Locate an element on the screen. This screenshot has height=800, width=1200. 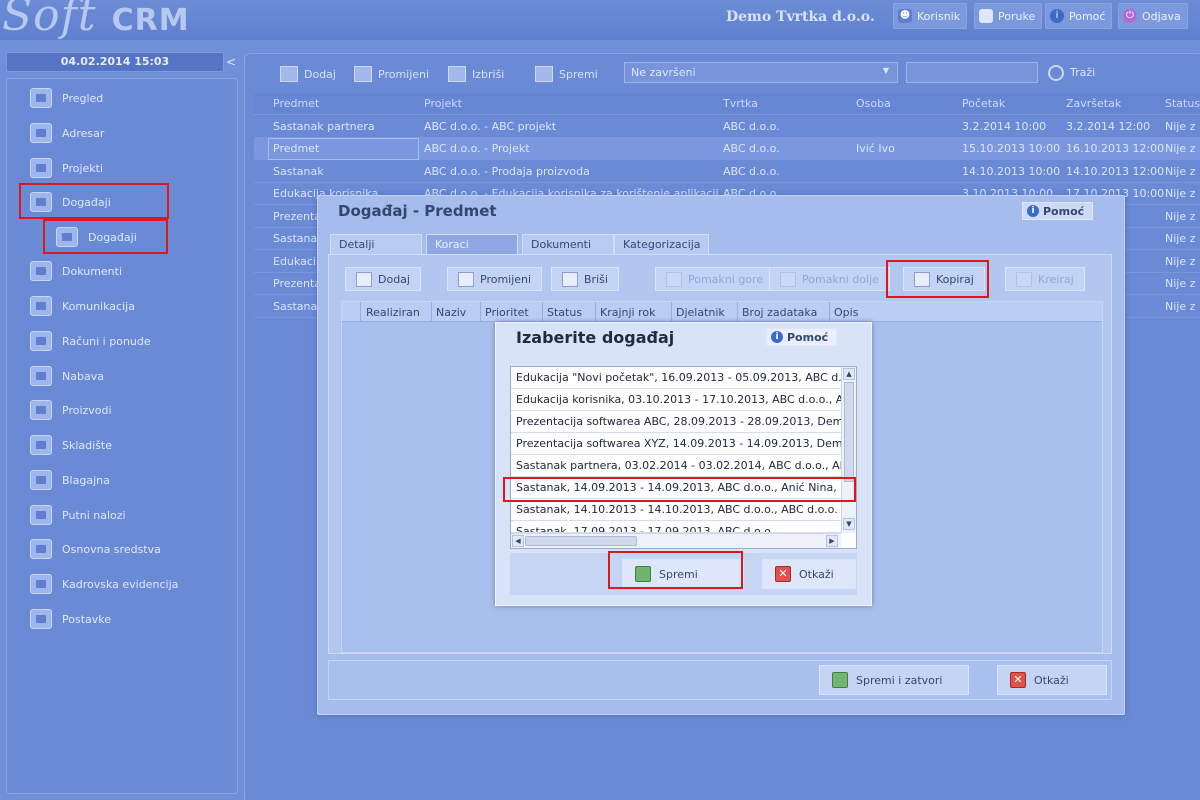
col-prioritet: Prioritet is located at coordinates (507, 312).